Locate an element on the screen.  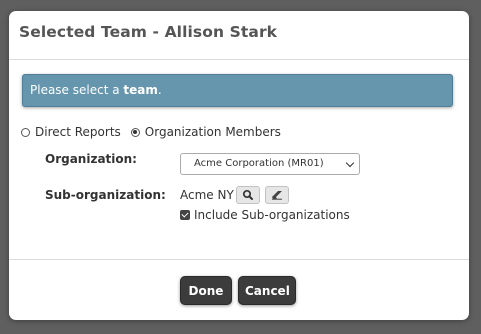
include-sub-organizations-label: Include Sub-organizations is located at coordinates (272, 215).